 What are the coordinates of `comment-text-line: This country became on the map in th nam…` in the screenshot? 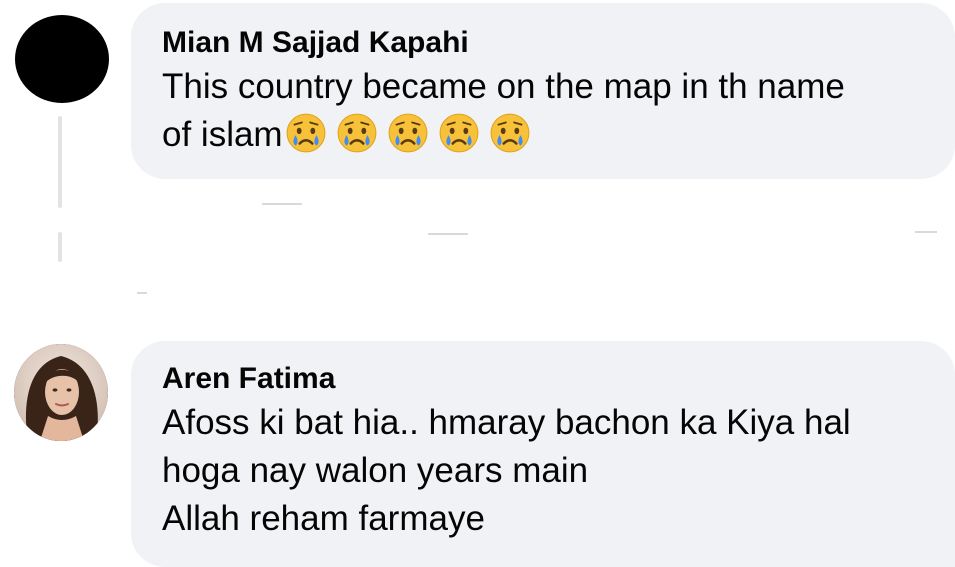 It's located at (503, 86).